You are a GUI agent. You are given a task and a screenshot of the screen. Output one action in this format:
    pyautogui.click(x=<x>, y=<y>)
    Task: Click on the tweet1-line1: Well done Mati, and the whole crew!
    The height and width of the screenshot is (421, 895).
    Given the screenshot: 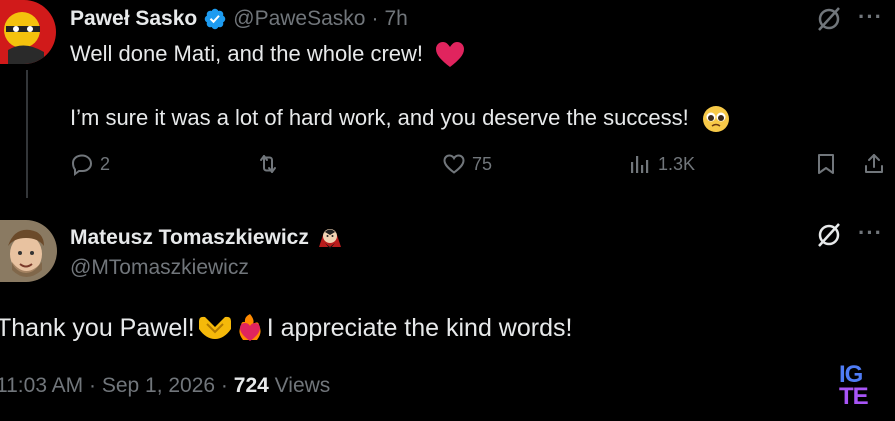 What is the action you would take?
    pyautogui.click(x=246, y=53)
    